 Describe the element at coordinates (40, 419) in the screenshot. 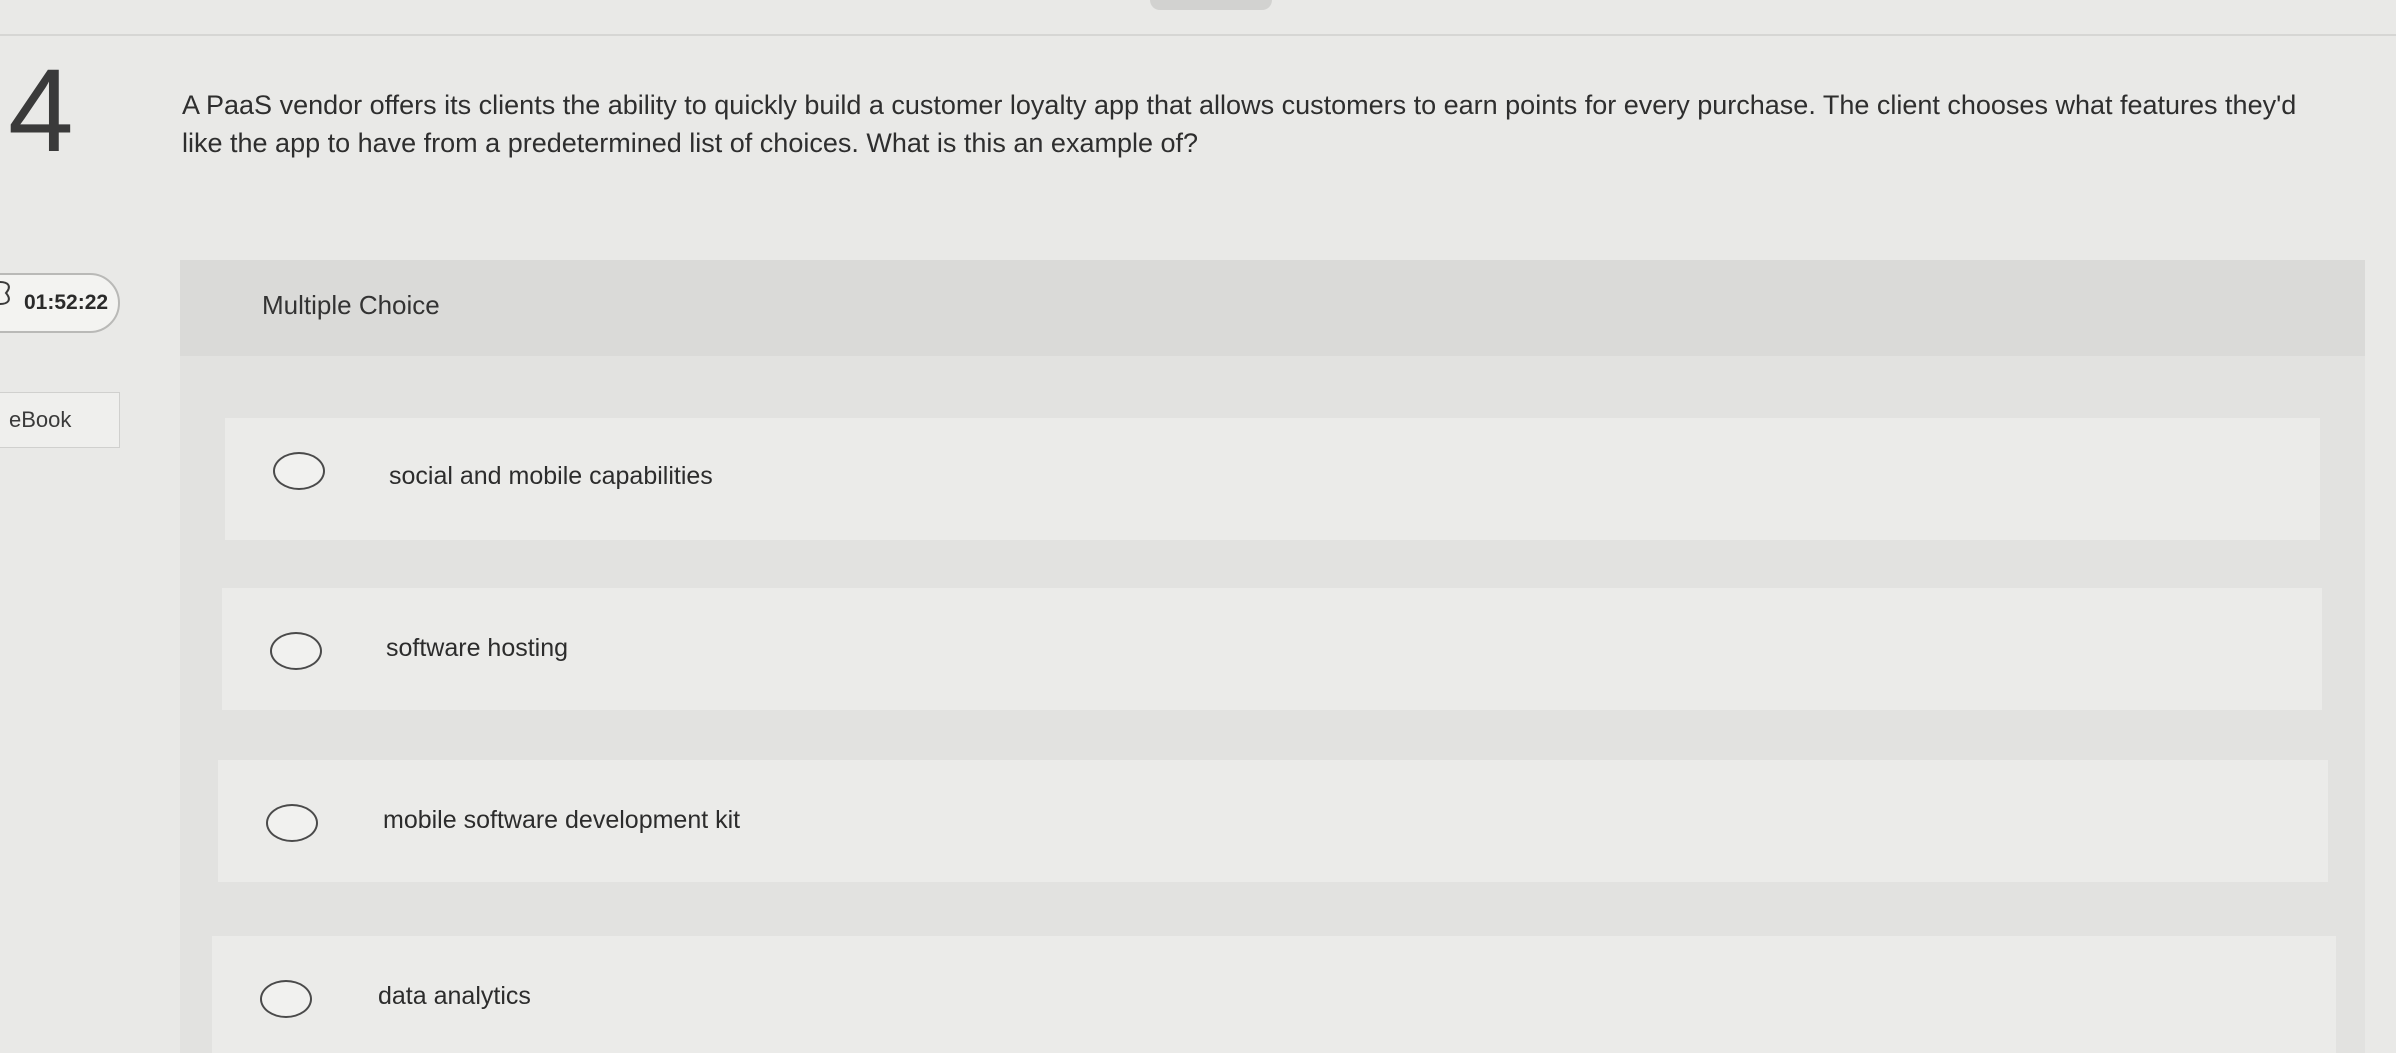

I see `ebook-label: eBook` at that location.